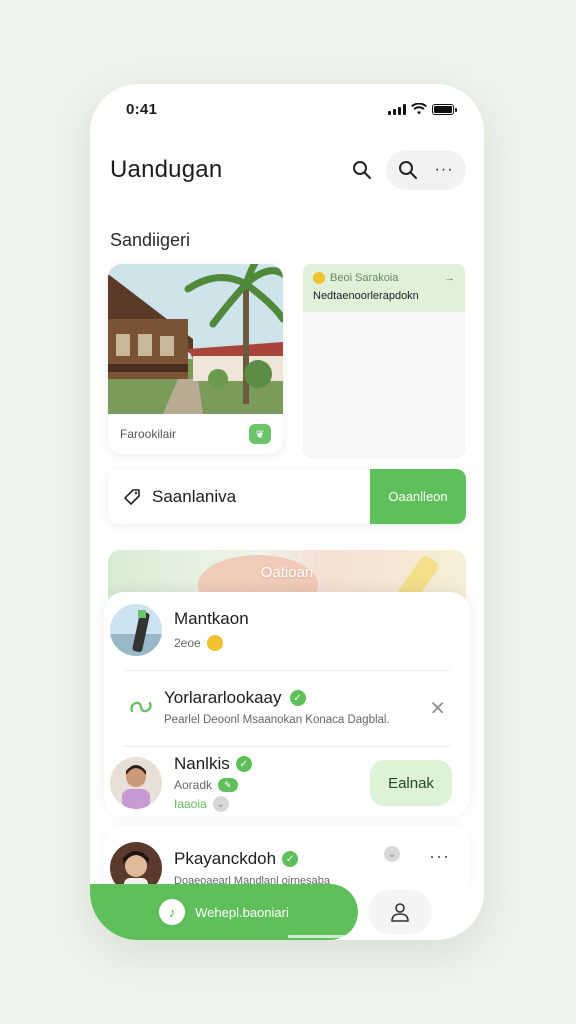 The image size is (576, 1024). What do you see at coordinates (132, 496) in the screenshot?
I see `tag-icon` at bounding box center [132, 496].